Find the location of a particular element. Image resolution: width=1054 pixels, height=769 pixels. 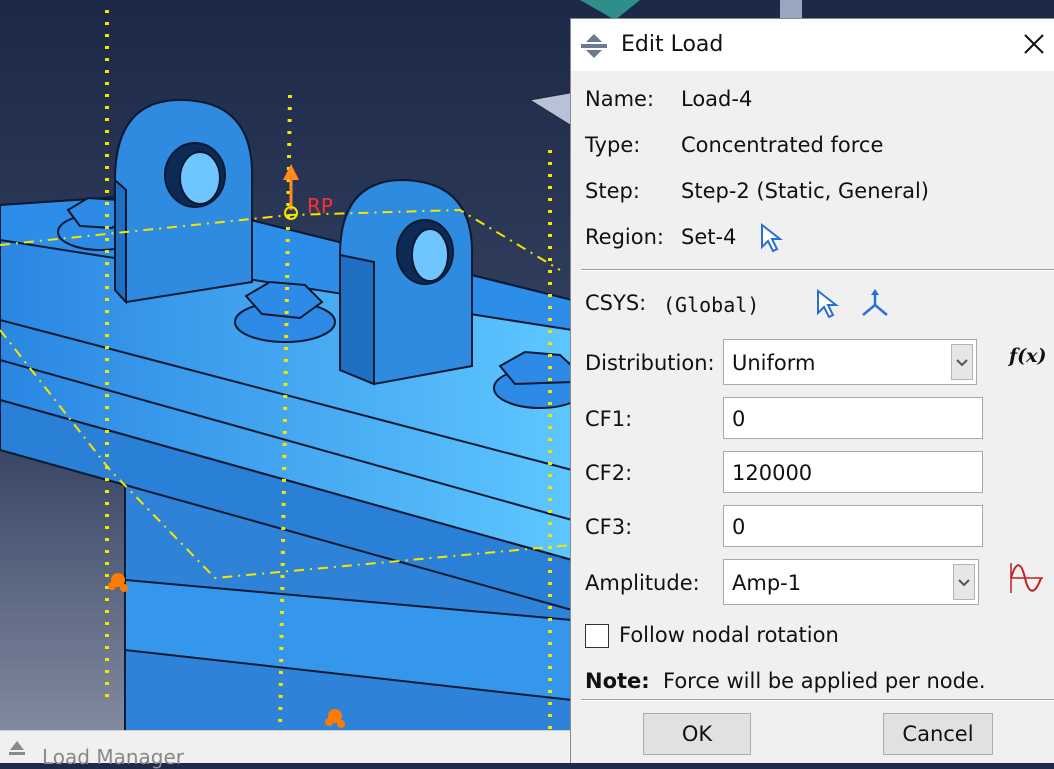

csys-value: (Global) is located at coordinates (711, 305).